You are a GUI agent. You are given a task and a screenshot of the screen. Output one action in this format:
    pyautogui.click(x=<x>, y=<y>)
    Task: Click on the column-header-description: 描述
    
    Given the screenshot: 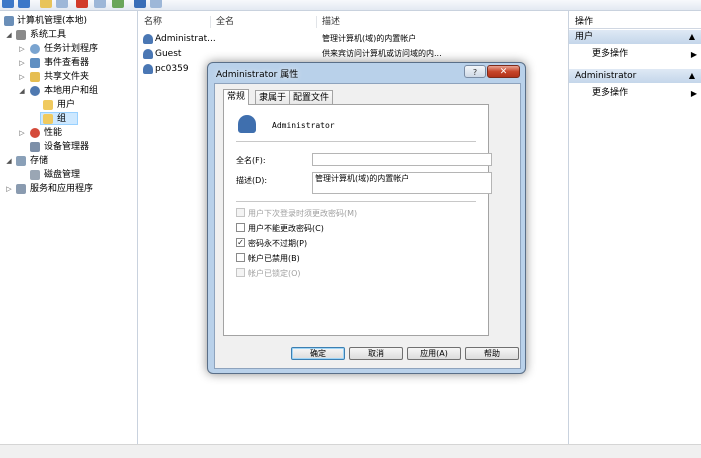 What is the action you would take?
    pyautogui.click(x=331, y=22)
    